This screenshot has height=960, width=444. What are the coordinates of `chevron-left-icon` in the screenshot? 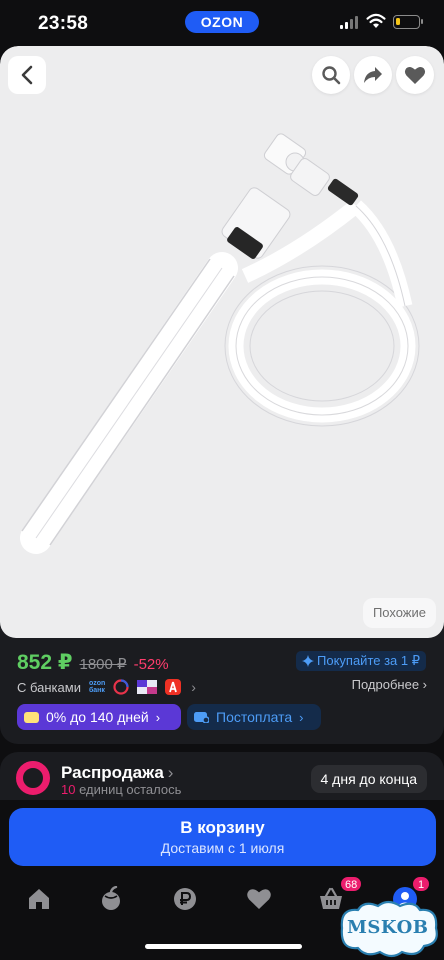 It's located at (27, 75).